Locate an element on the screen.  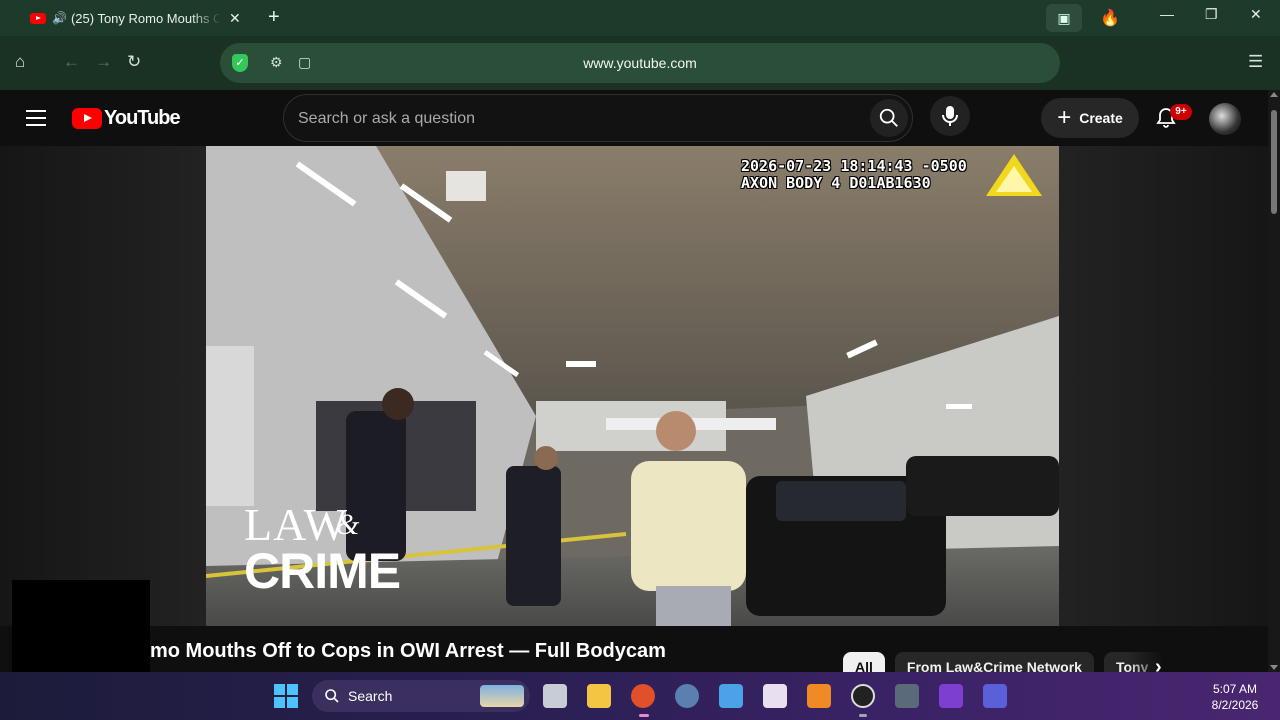
guide-menu-icon is located at coordinates (36, 118).